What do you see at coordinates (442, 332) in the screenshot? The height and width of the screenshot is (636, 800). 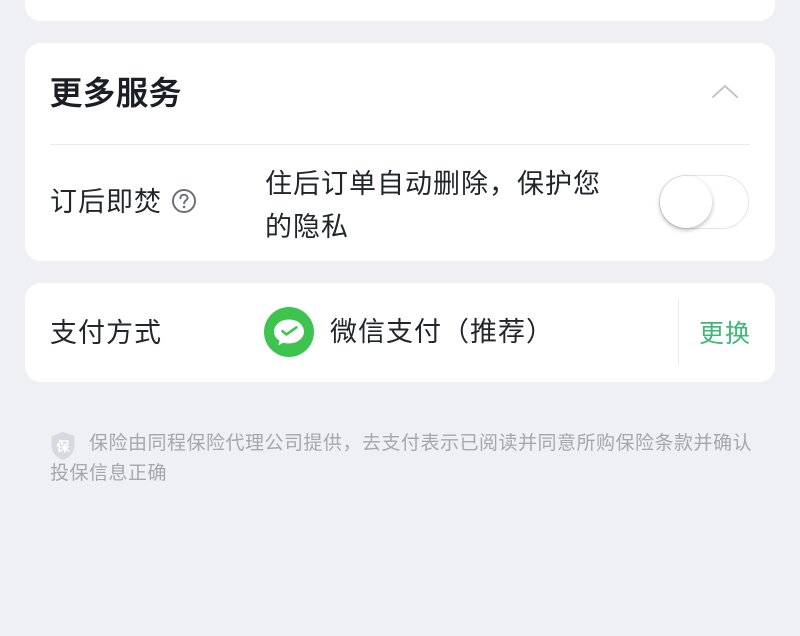 I see `payment-method-value: 微信支付（推荐）` at bounding box center [442, 332].